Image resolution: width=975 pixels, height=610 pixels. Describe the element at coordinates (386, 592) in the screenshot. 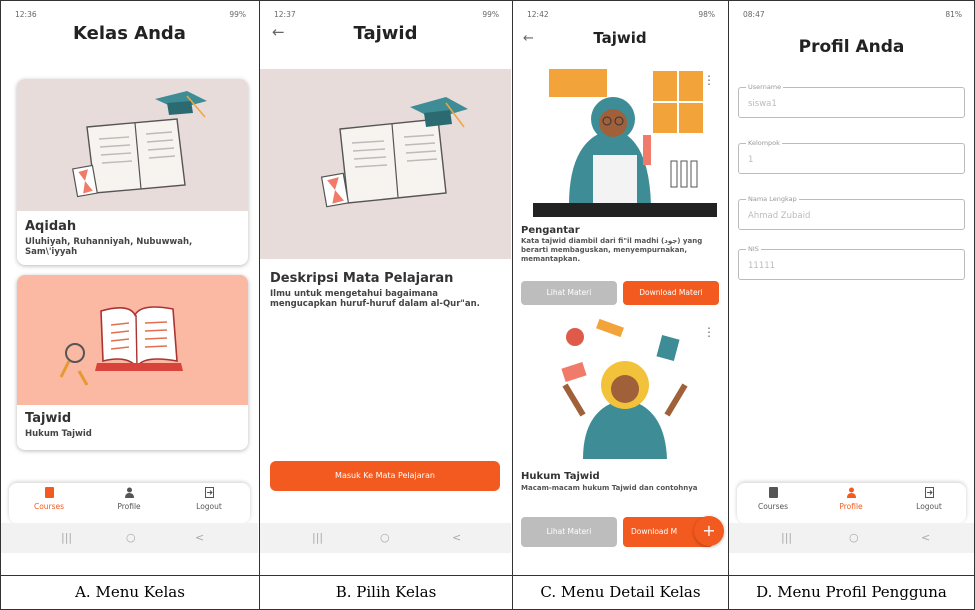

I see `caption-b: B. Pilih Kelas` at that location.